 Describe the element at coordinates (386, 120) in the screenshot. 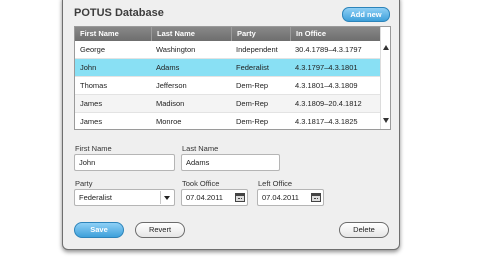

I see `triangle-down-icon` at that location.